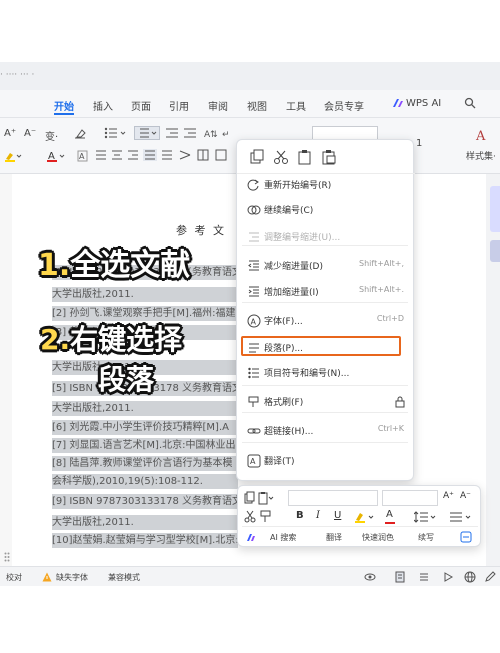 The height and width of the screenshot is (653, 500). What do you see at coordinates (495, 251) in the screenshot?
I see `right-panel-tab-secondary` at bounding box center [495, 251].